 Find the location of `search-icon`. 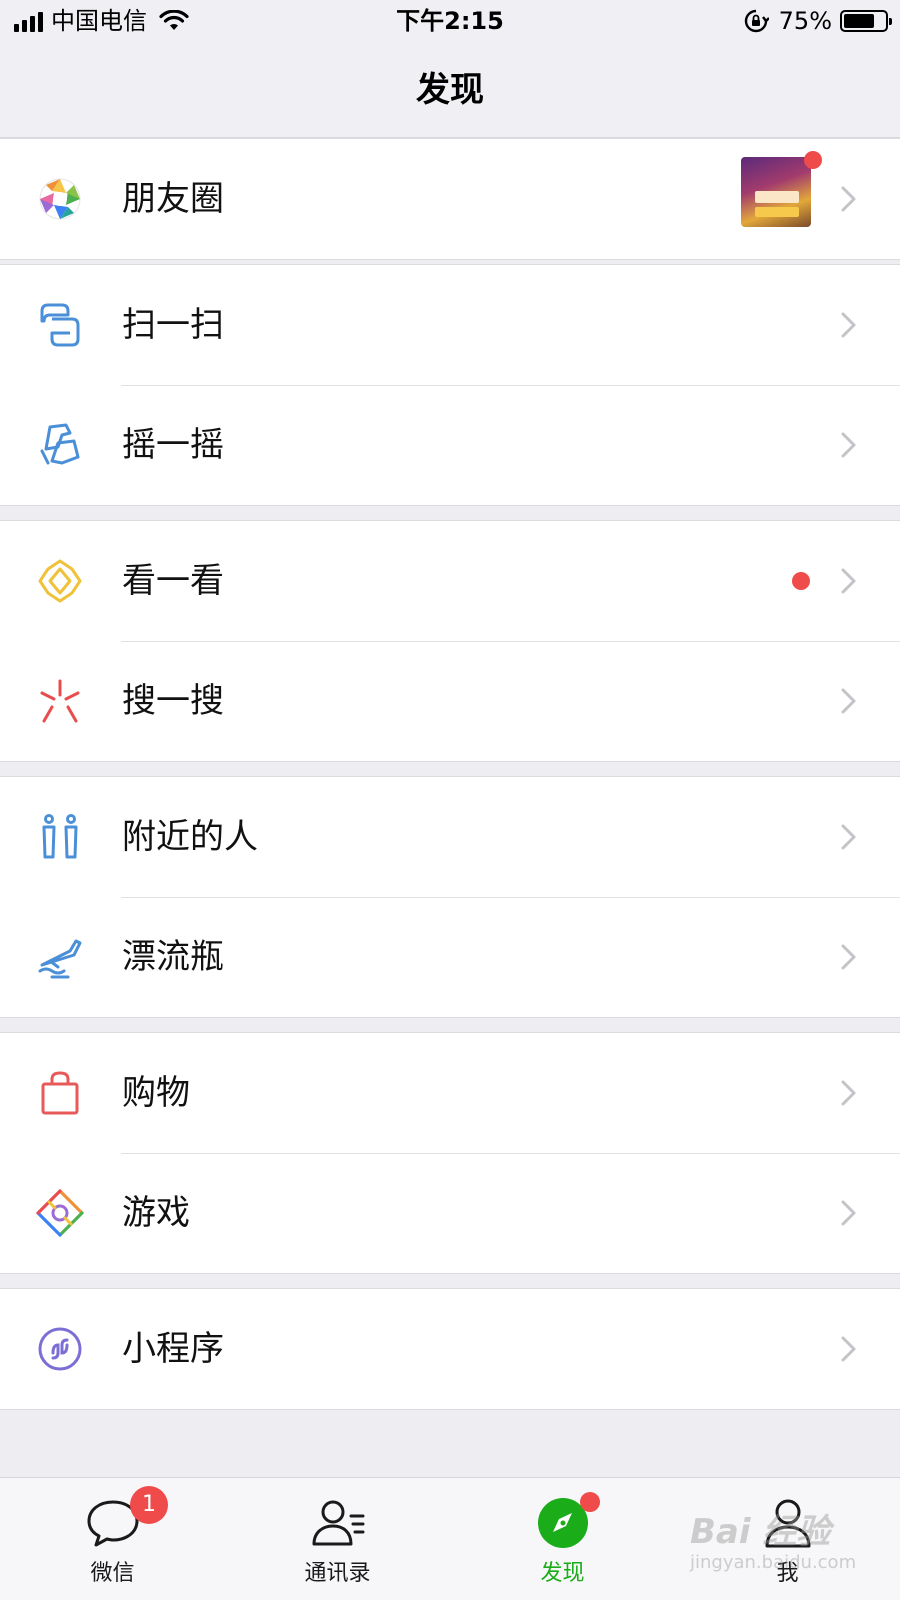

search-icon is located at coordinates (60, 701).